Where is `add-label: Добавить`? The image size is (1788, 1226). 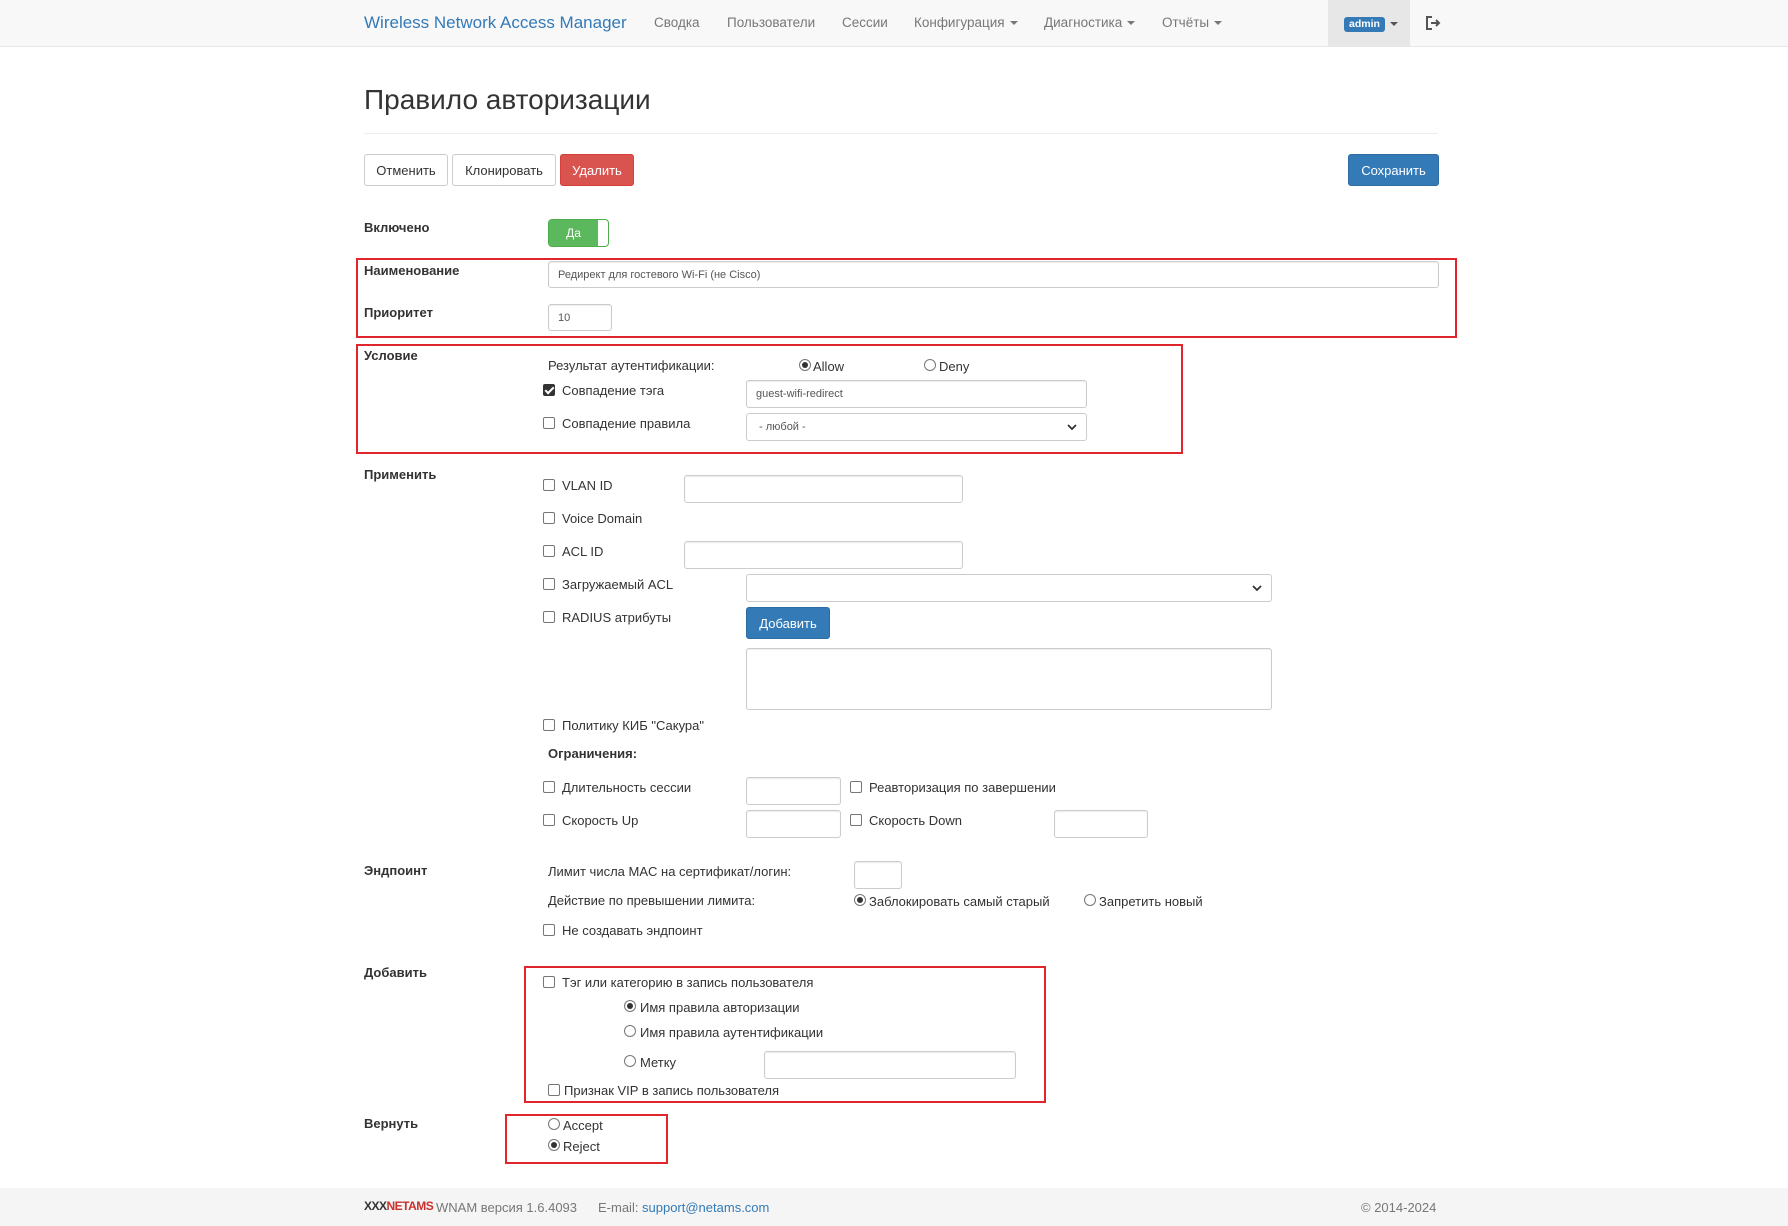 add-label: Добавить is located at coordinates (395, 972).